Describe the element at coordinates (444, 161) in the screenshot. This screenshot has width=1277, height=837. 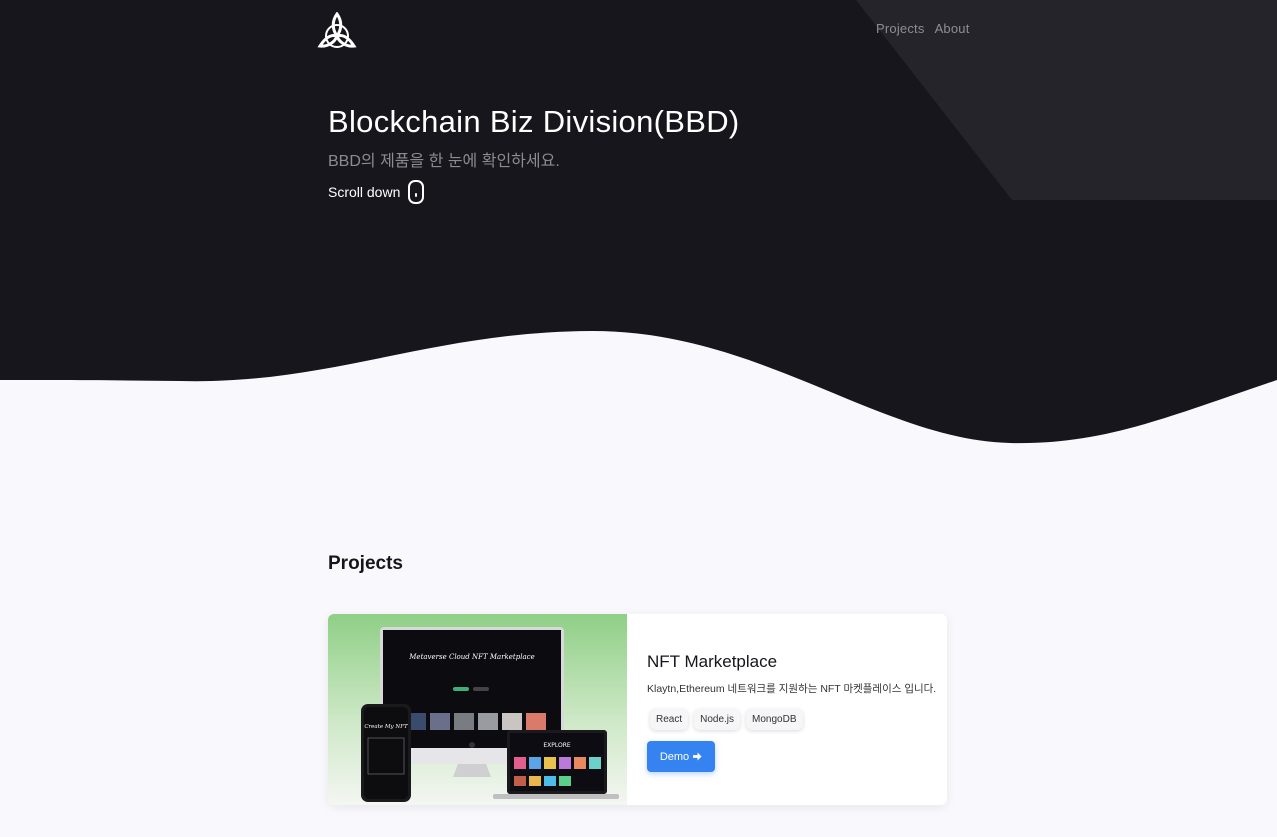
I see `hero-subtitle: BBD의 제품을 한 눈에 확인하세요.` at that location.